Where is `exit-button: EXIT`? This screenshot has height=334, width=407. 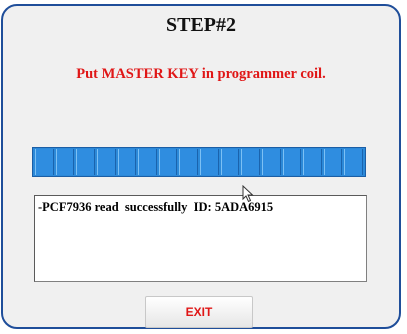 exit-button: EXIT is located at coordinates (199, 312).